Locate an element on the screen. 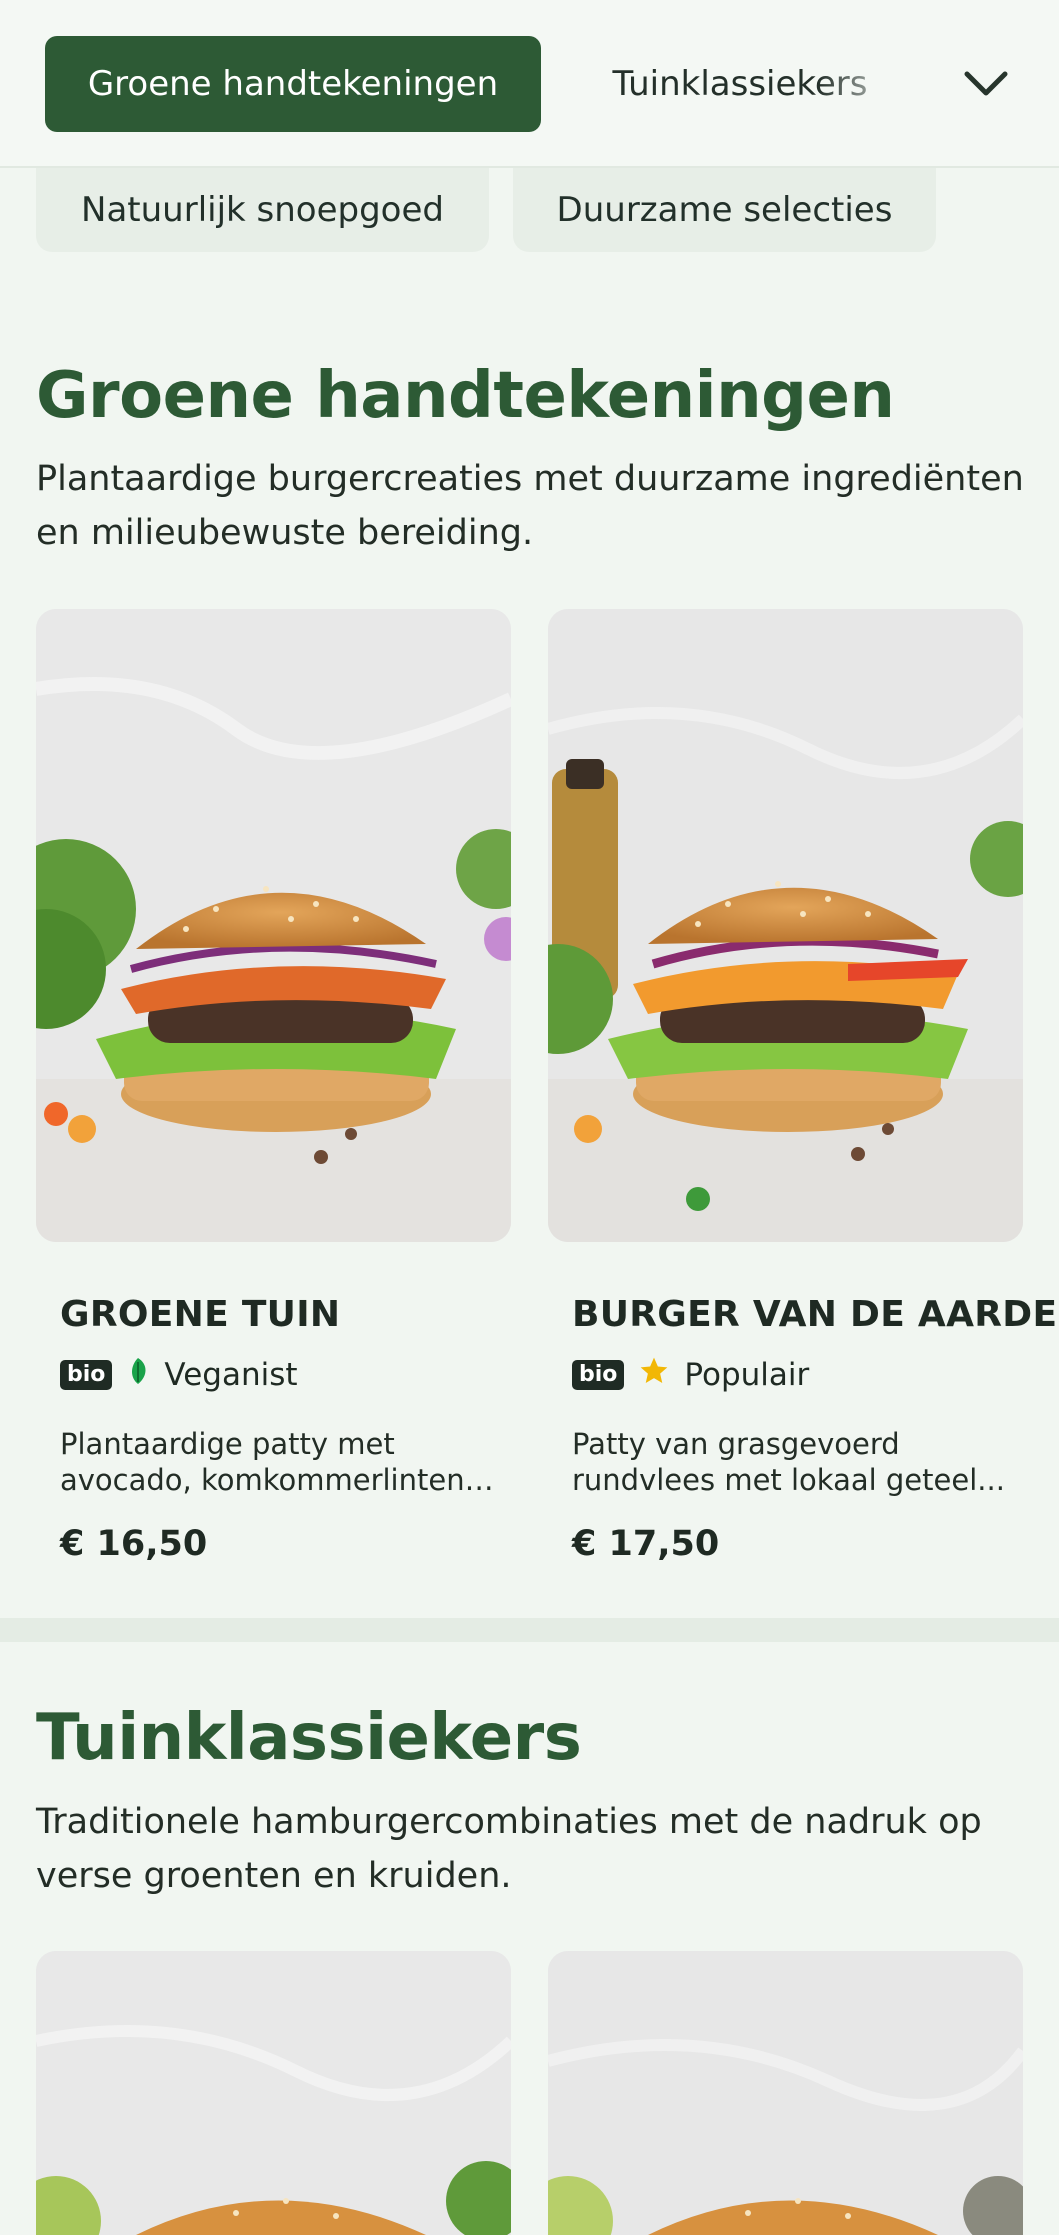 Image resolution: width=1059 pixels, height=2235 pixels. product-tags: bio Populair is located at coordinates (690, 1375).